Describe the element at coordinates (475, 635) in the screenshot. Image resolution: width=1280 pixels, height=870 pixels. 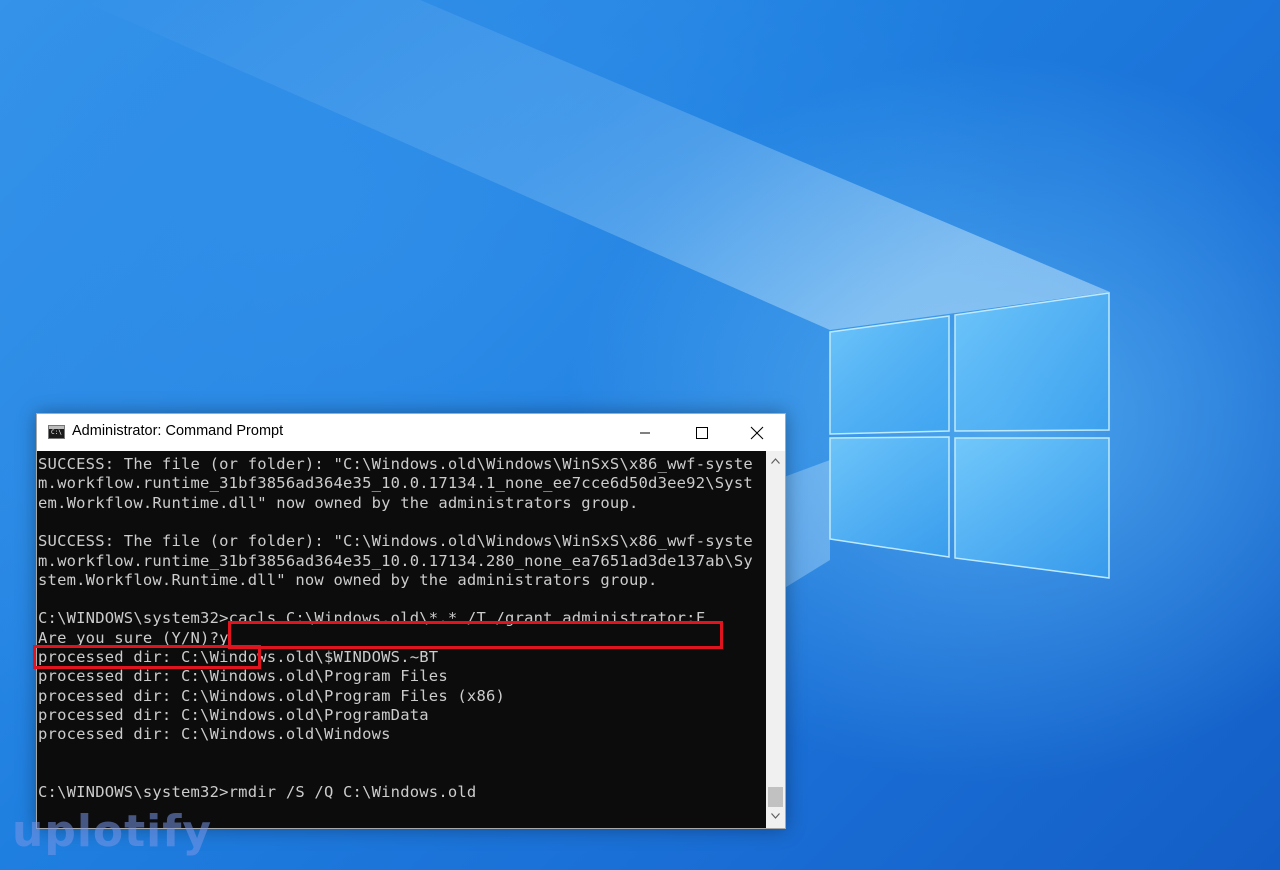
I see `highlight-cacls-command` at that location.